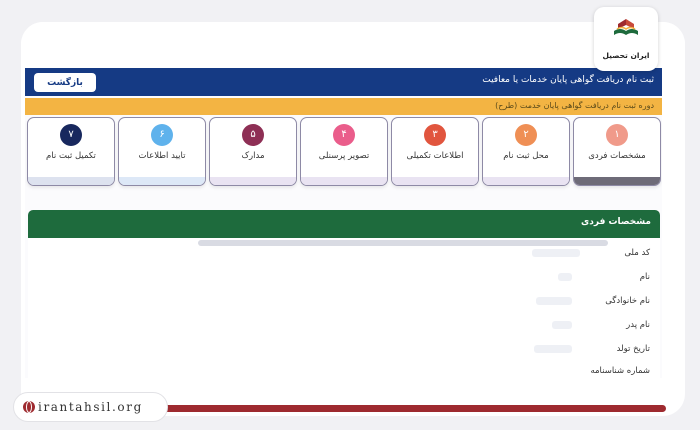 This screenshot has width=700, height=430. What do you see at coordinates (562, 325) in the screenshot?
I see `field-value-father-name` at bounding box center [562, 325].